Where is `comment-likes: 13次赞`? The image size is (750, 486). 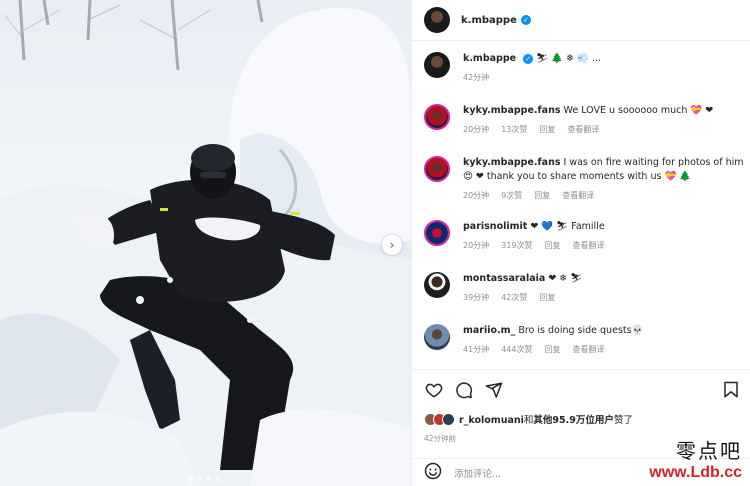 comment-likes: 13次赞 is located at coordinates (514, 130).